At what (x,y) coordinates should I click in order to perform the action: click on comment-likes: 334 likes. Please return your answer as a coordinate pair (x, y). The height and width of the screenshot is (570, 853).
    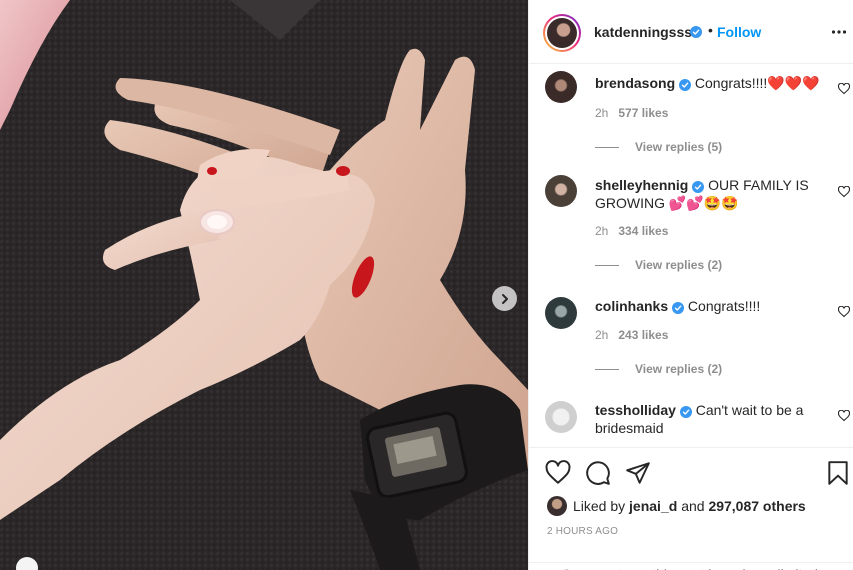
    Looking at the image, I should click on (643, 231).